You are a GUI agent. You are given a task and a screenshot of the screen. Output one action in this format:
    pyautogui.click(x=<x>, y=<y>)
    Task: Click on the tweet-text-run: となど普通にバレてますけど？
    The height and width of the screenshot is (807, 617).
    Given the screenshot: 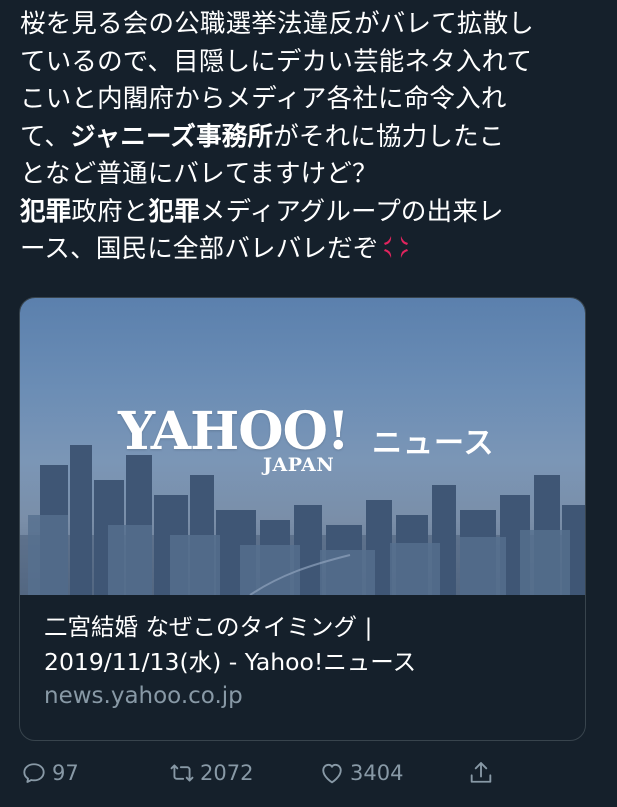 What is the action you would take?
    pyautogui.click(x=199, y=174)
    